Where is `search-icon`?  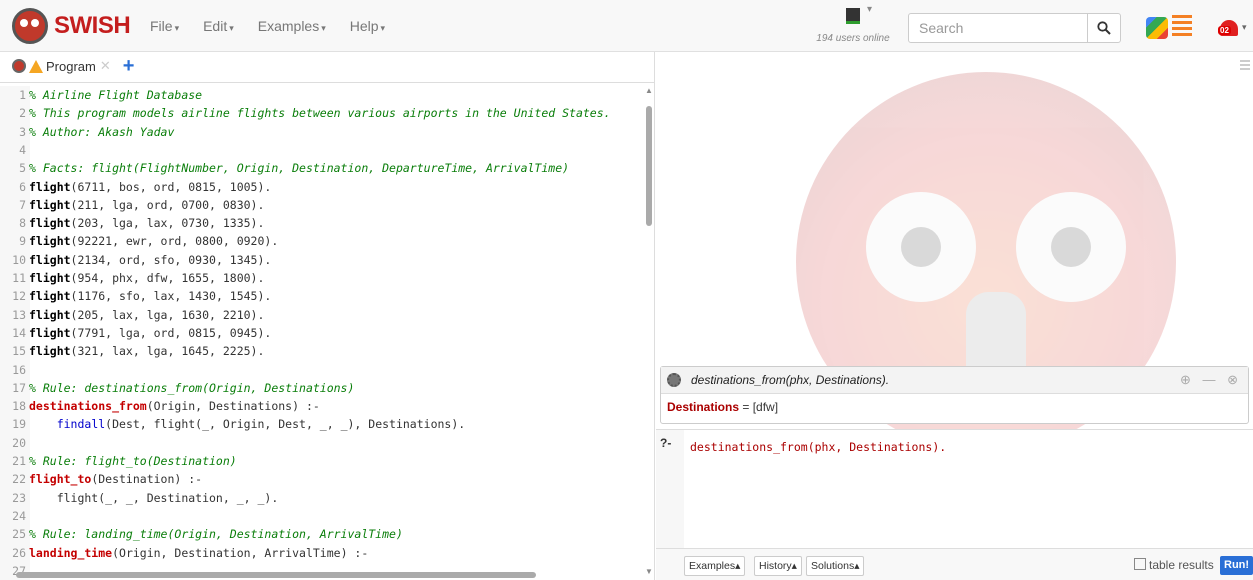
search-icon is located at coordinates (1104, 28).